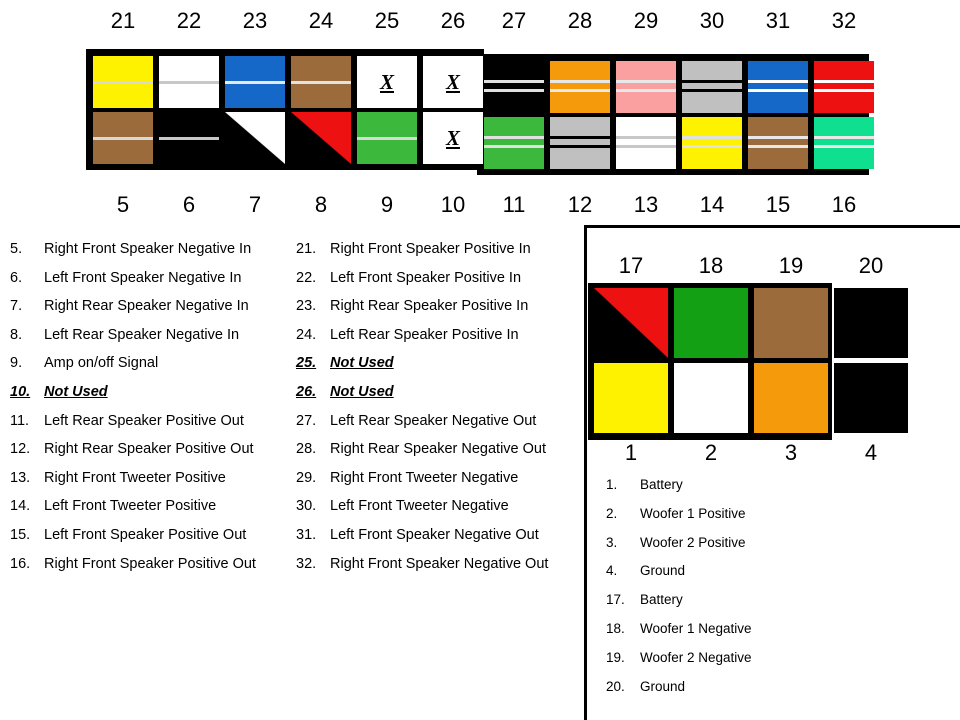  I want to click on pin-number-label: 7, so click(255, 204).